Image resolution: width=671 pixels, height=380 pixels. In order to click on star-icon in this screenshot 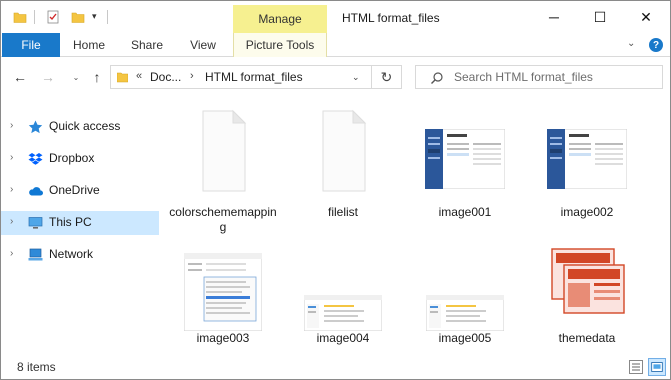, I will do `click(35, 127)`.